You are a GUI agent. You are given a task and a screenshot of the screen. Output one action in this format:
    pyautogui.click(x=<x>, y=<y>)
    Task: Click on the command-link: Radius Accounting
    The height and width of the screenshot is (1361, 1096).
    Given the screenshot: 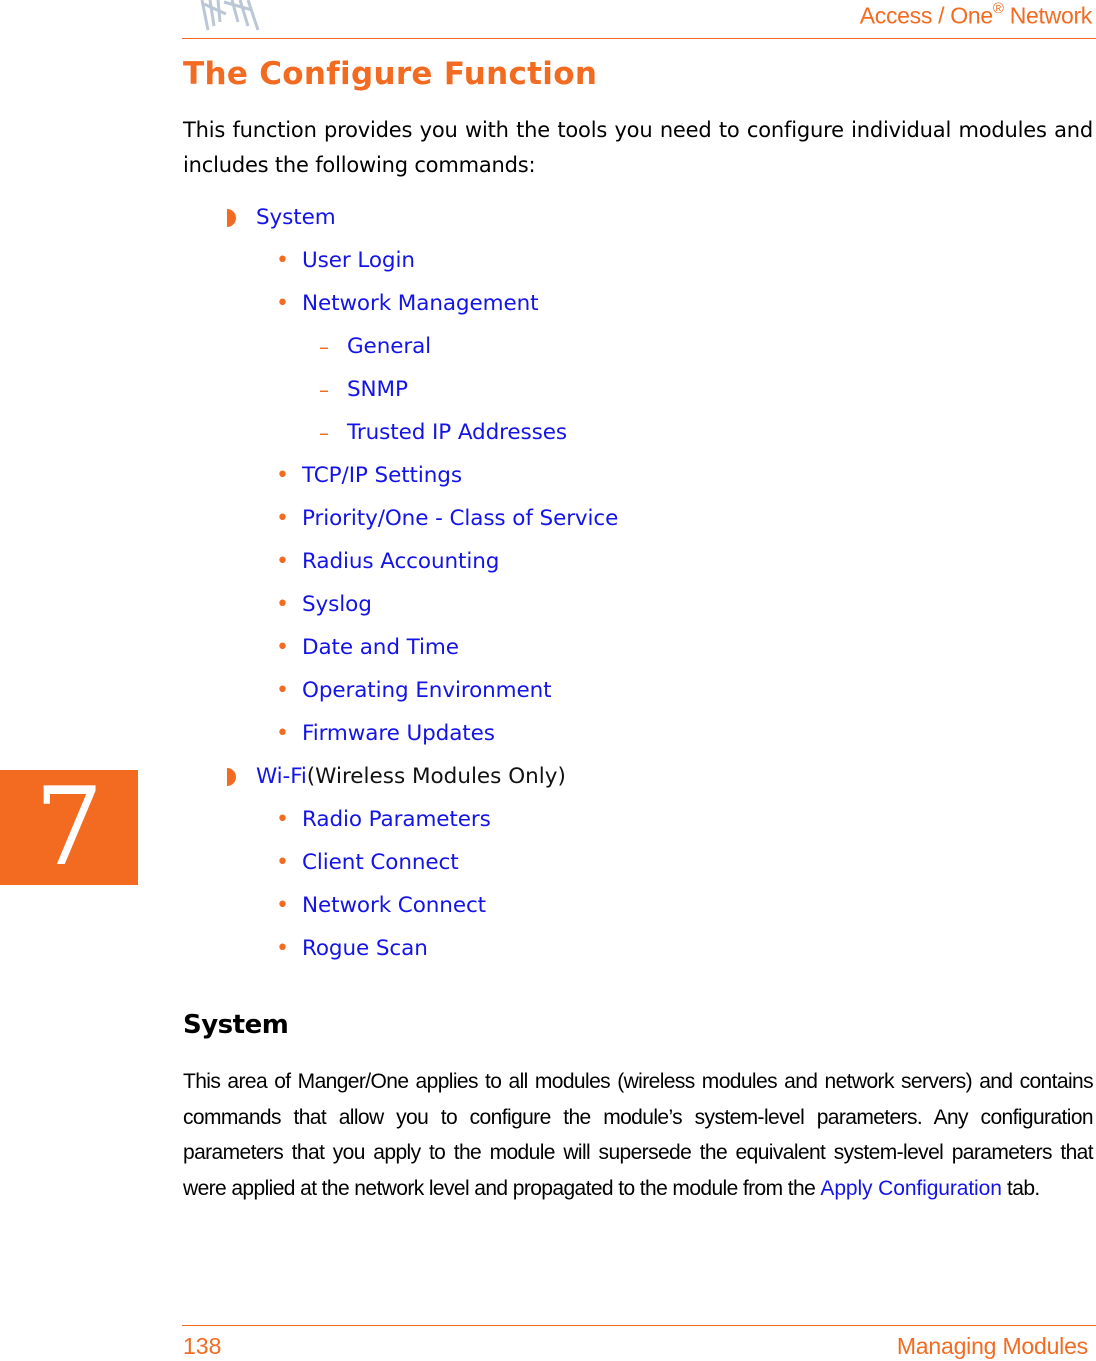 What is the action you would take?
    pyautogui.click(x=400, y=561)
    